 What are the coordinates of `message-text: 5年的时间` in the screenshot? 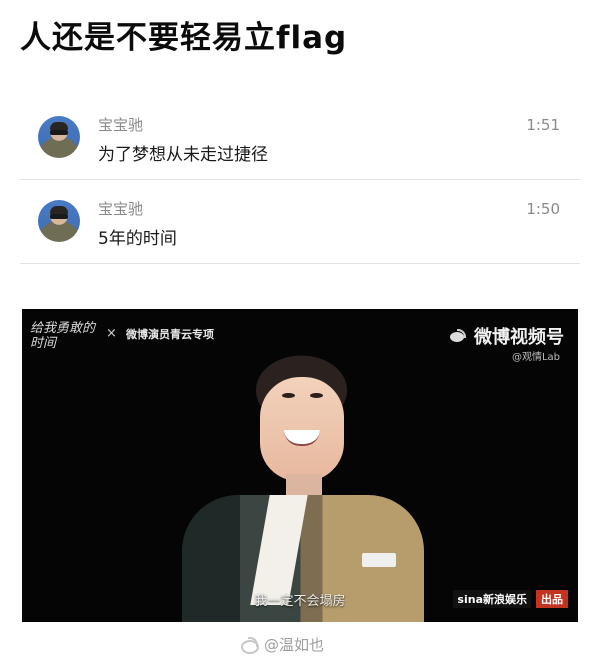 It's located at (137, 239).